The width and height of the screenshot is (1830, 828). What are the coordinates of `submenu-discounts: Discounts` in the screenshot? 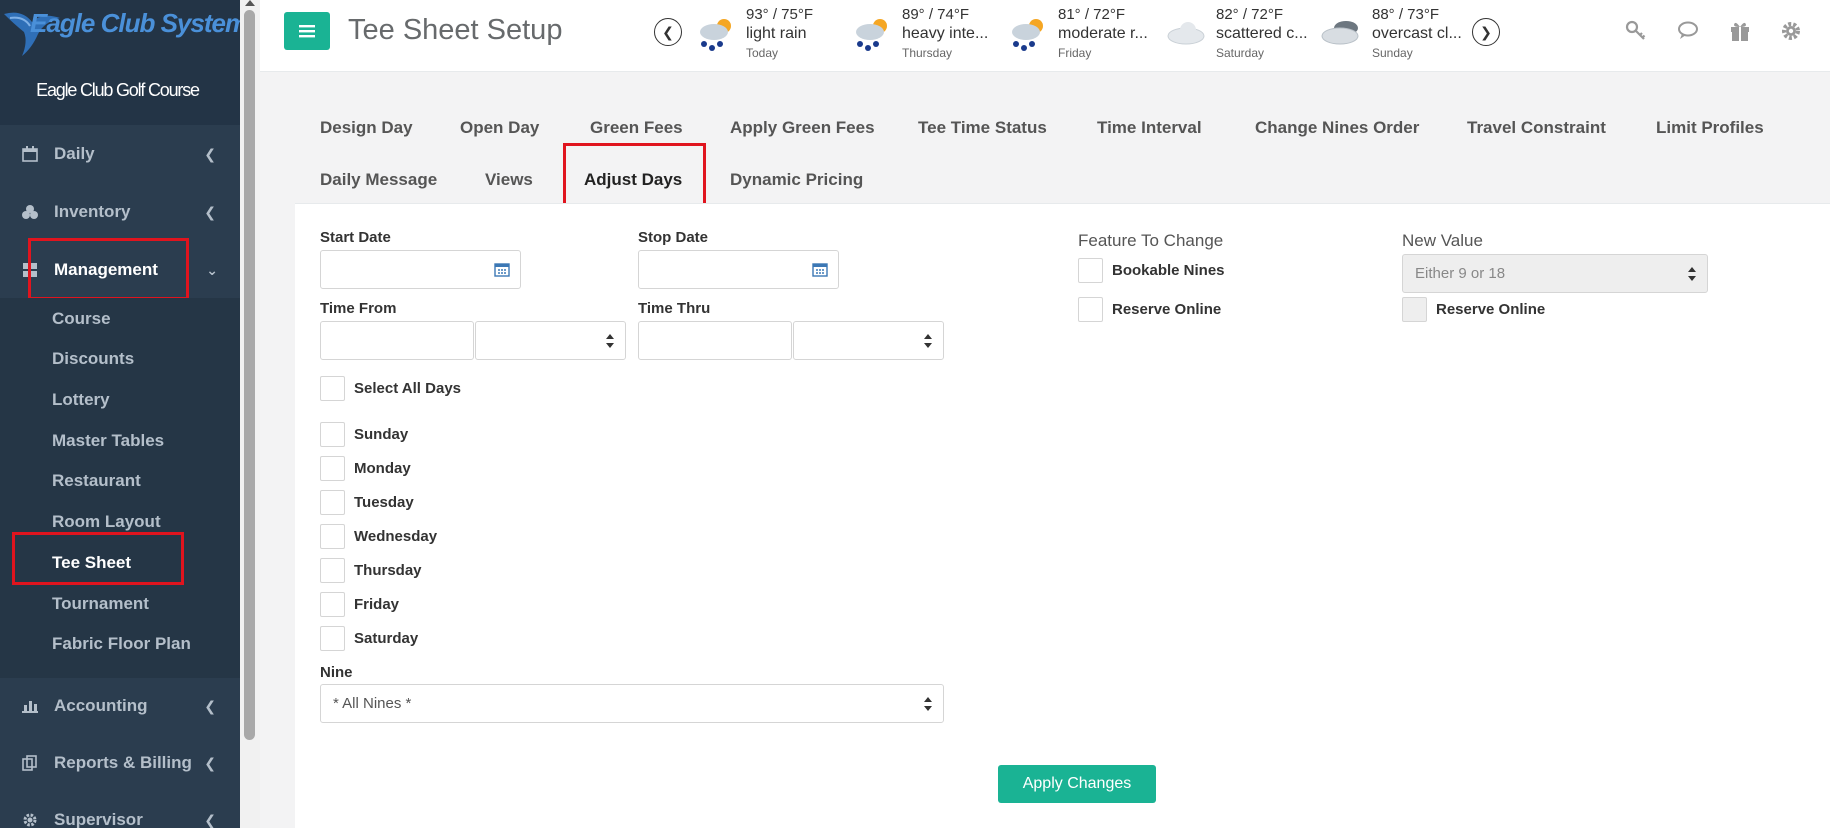 It's located at (93, 359).